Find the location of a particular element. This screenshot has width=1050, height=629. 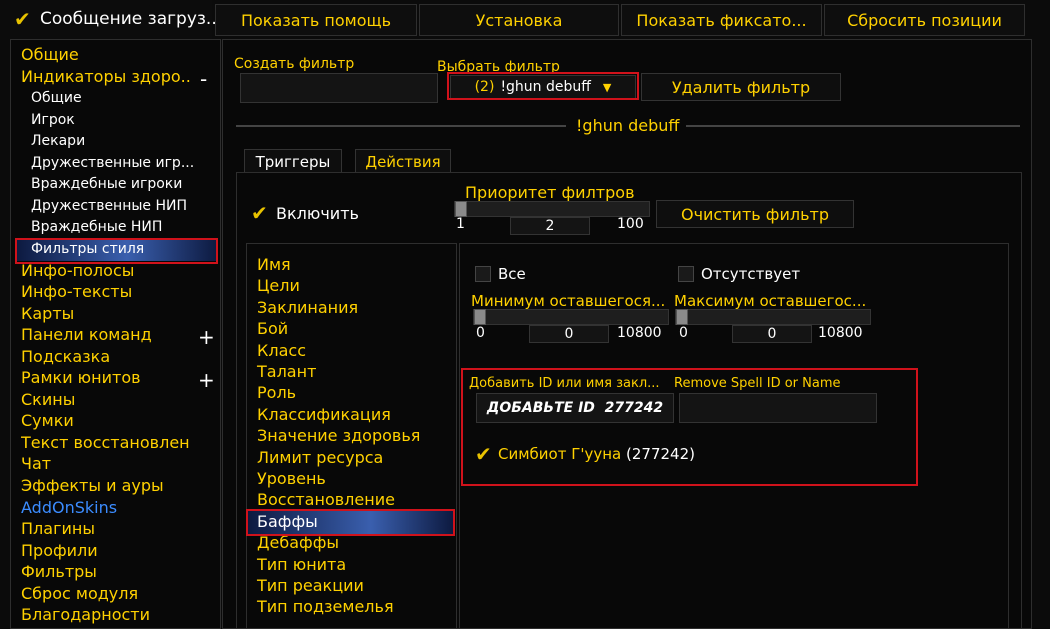

min-remaining-input: 0 is located at coordinates (569, 334).